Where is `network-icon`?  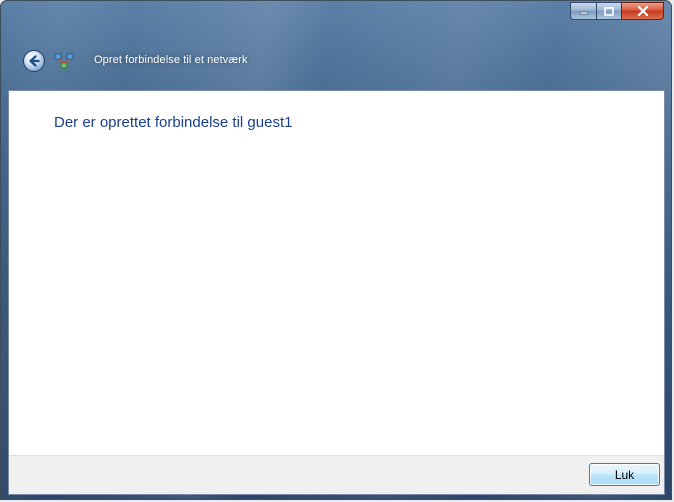
network-icon is located at coordinates (64, 61).